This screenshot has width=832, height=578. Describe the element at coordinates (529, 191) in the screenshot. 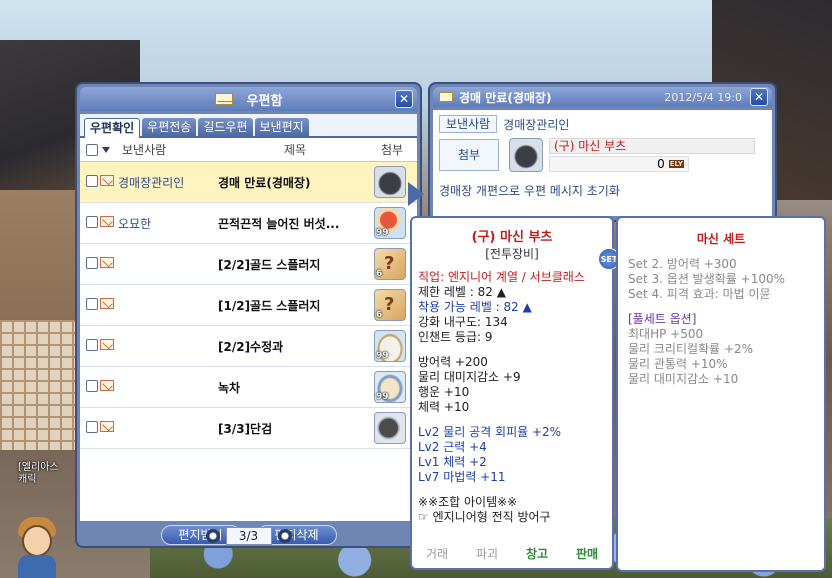

I see `read-mail-message: 경매장 개편으로 우편 메시지 초기화` at that location.